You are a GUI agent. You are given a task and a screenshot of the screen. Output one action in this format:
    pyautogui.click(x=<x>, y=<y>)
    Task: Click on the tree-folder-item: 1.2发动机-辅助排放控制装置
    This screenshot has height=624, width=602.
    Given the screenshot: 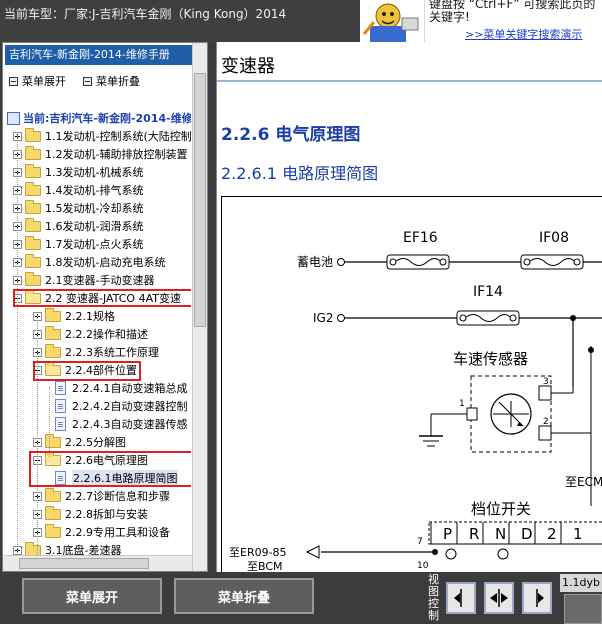 What is the action you would take?
    pyautogui.click(x=100, y=154)
    